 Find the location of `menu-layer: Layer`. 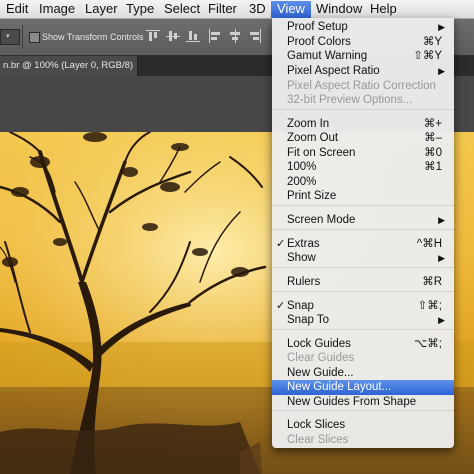

menu-layer: Layer is located at coordinates (101, 9).